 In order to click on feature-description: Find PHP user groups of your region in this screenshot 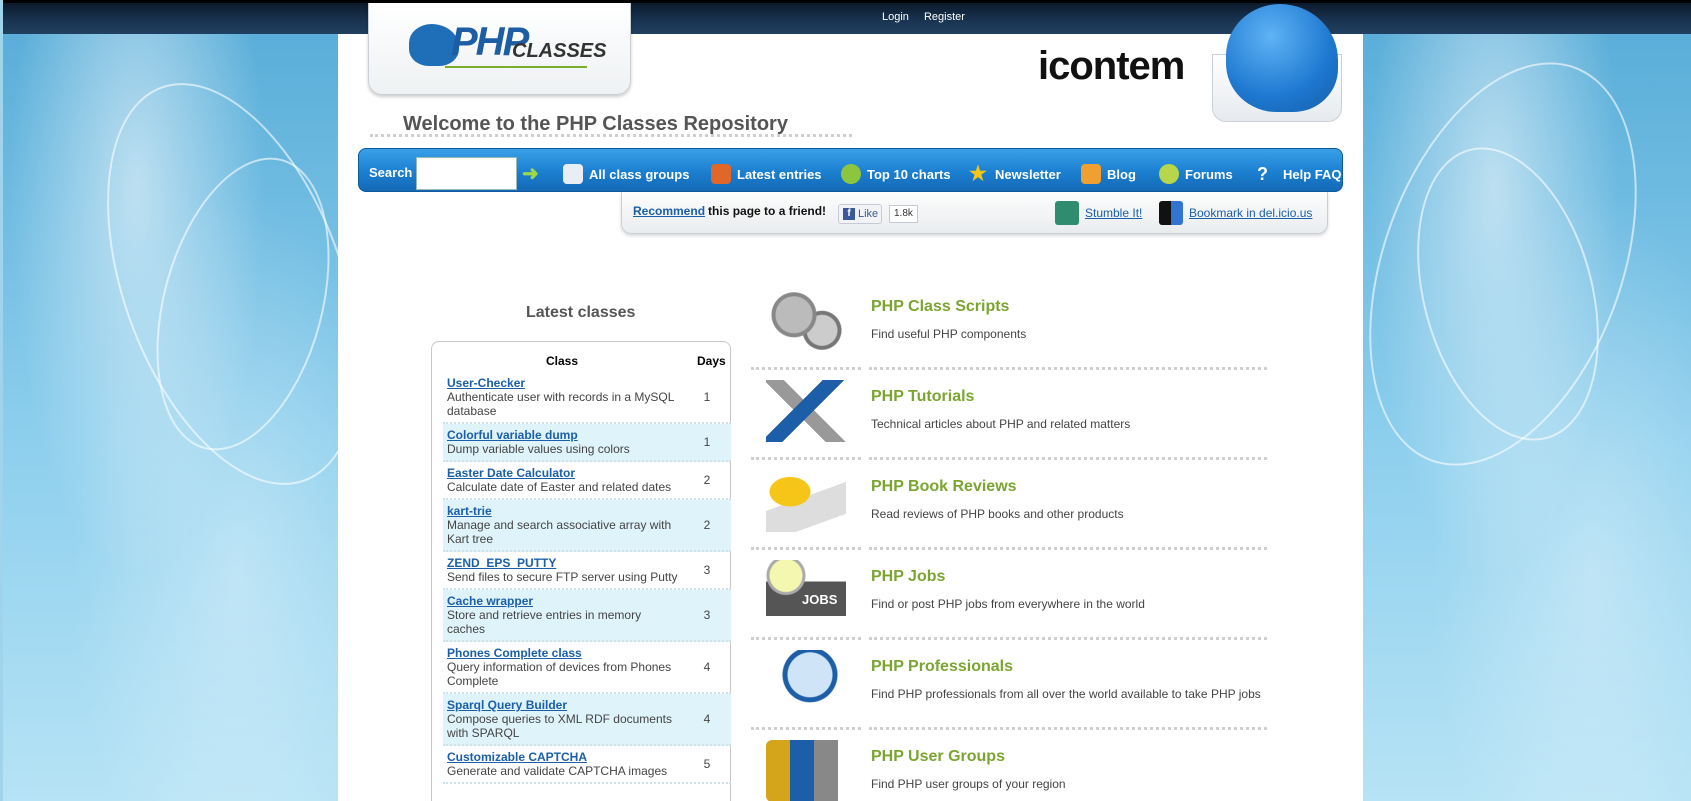, I will do `click(968, 784)`.